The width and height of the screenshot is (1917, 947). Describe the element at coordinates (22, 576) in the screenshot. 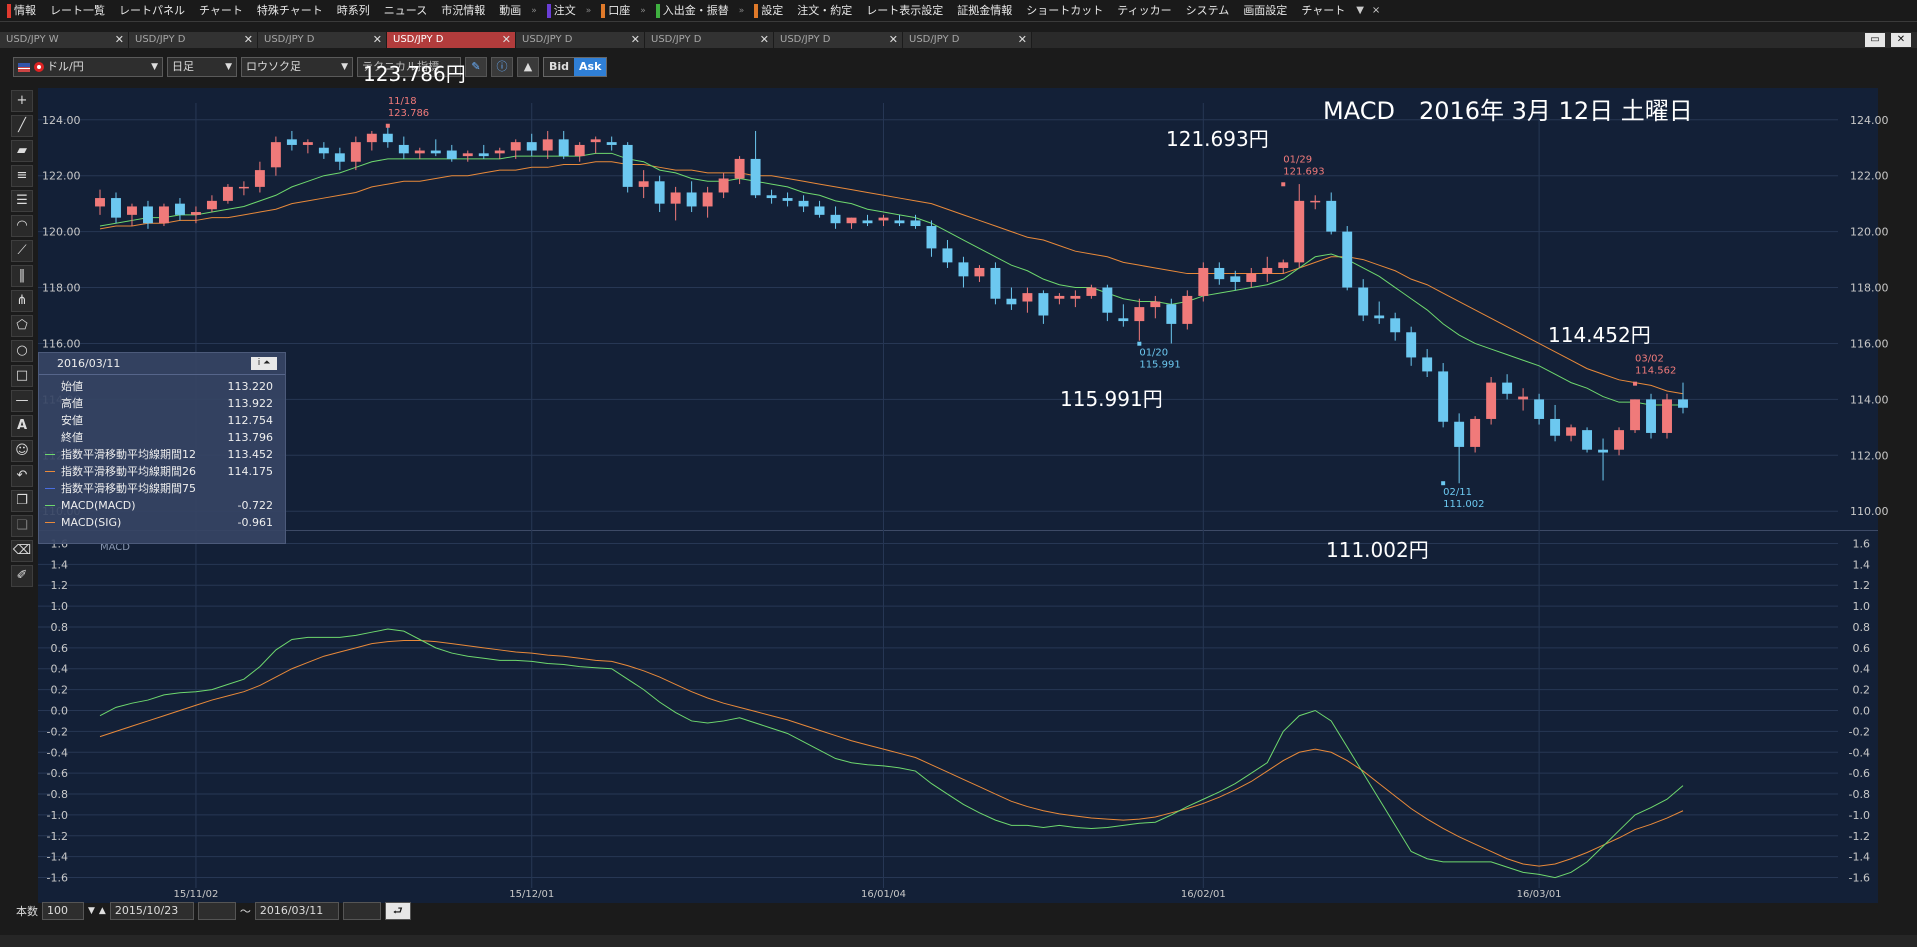

I see `erase-all-icon: ✐` at that location.